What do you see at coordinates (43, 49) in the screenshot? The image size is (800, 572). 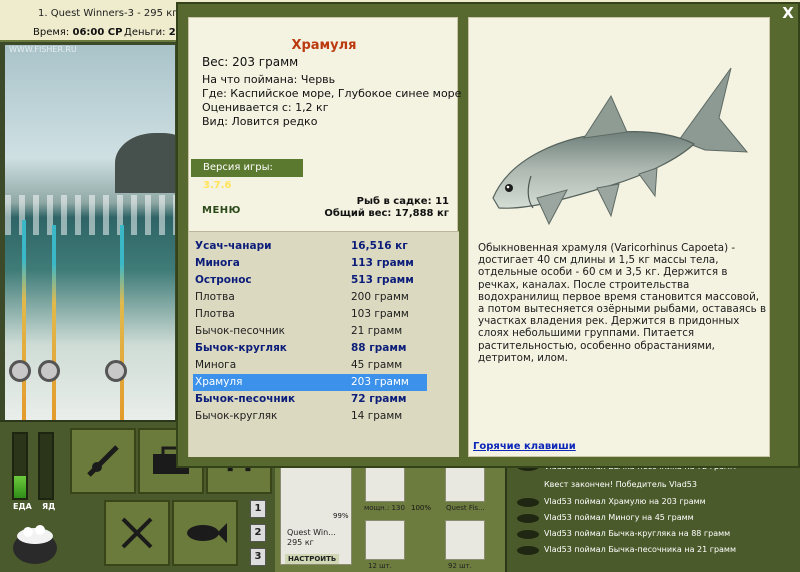 I see `watermark: WWW.FISHER.RU` at bounding box center [43, 49].